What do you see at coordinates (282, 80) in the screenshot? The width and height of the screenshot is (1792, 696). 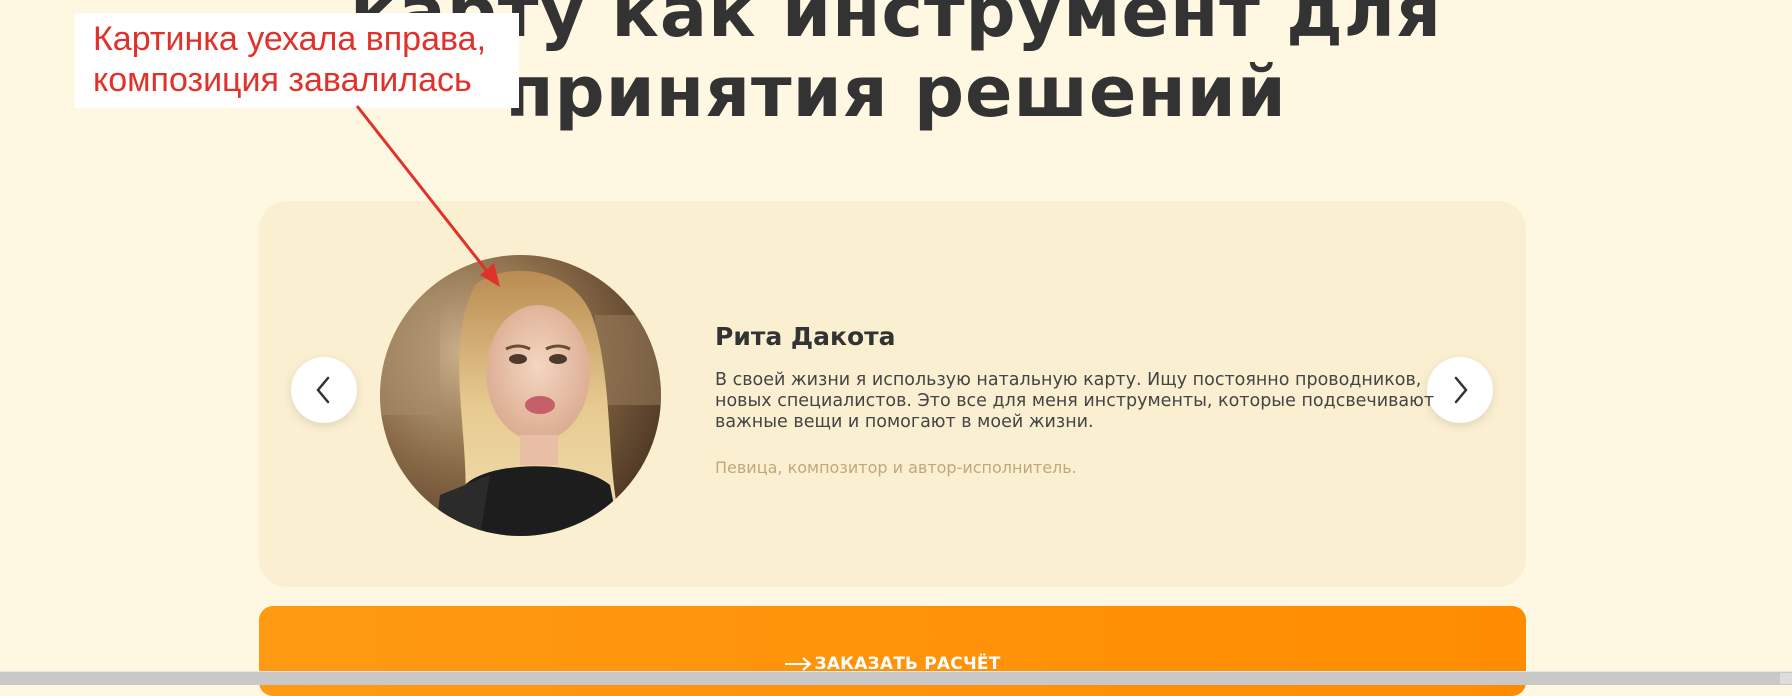 I see `annotation-line-2: композиция завалилась` at bounding box center [282, 80].